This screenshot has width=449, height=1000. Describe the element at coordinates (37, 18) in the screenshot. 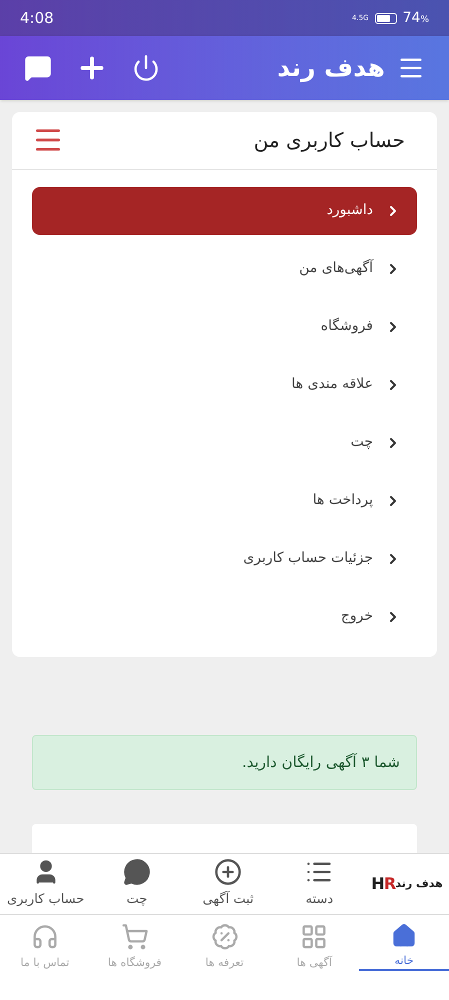

I see `status-time: 4:08` at that location.